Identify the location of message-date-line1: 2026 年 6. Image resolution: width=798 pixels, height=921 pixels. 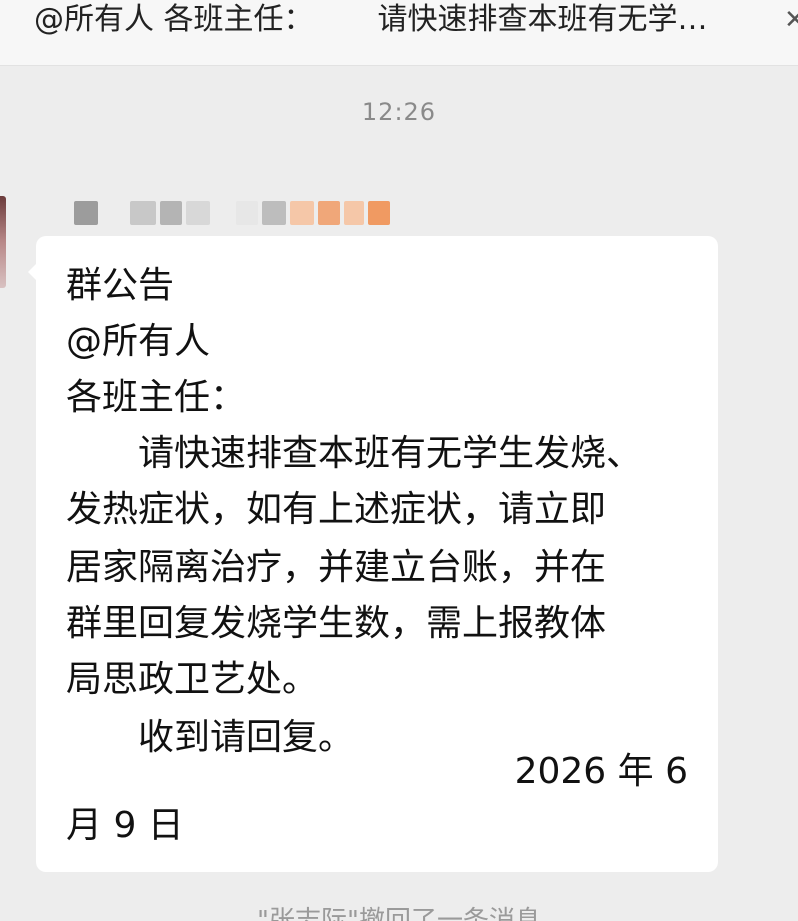
(601, 771).